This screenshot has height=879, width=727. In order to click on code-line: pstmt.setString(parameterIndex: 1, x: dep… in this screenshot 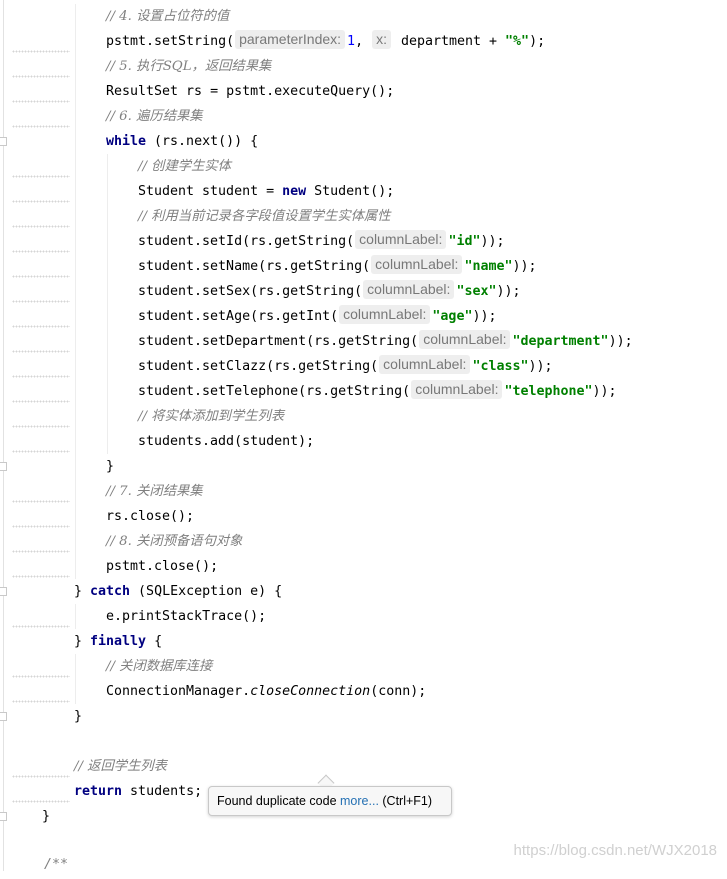, I will do `click(363, 41)`.